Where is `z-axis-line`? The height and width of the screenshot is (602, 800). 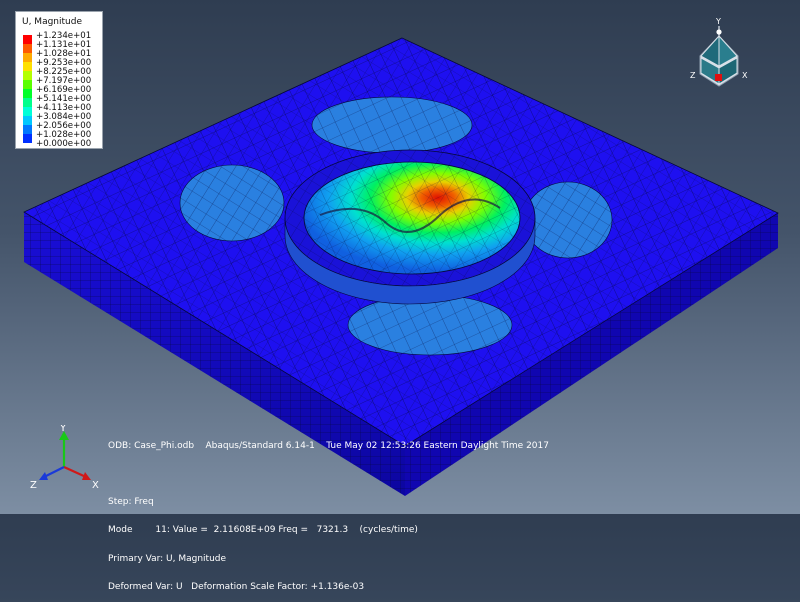 z-axis-line is located at coordinates (54, 472).